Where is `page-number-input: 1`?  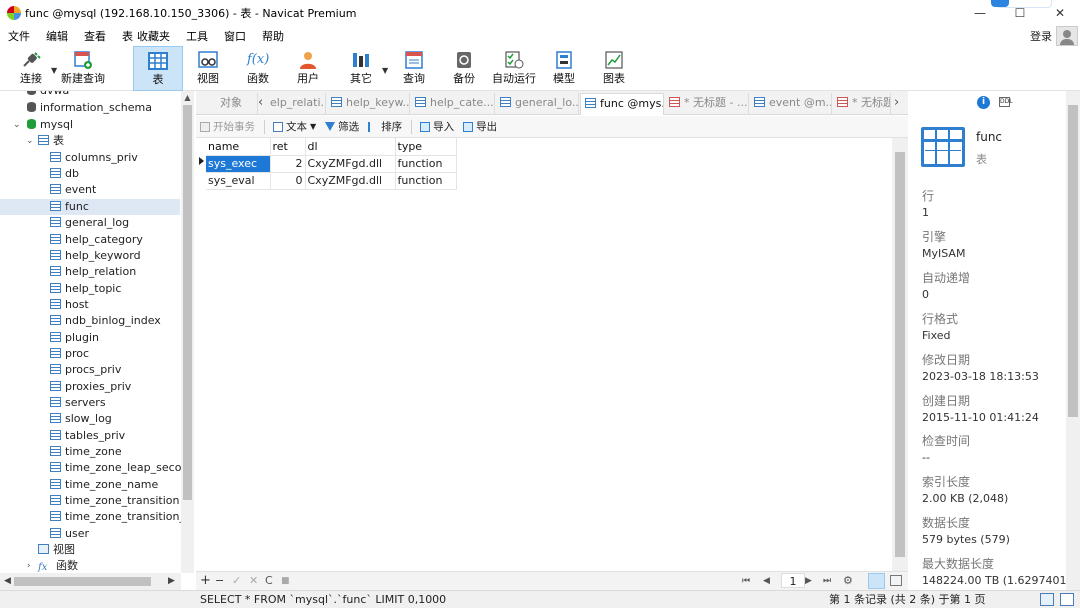 page-number-input: 1 is located at coordinates (793, 580).